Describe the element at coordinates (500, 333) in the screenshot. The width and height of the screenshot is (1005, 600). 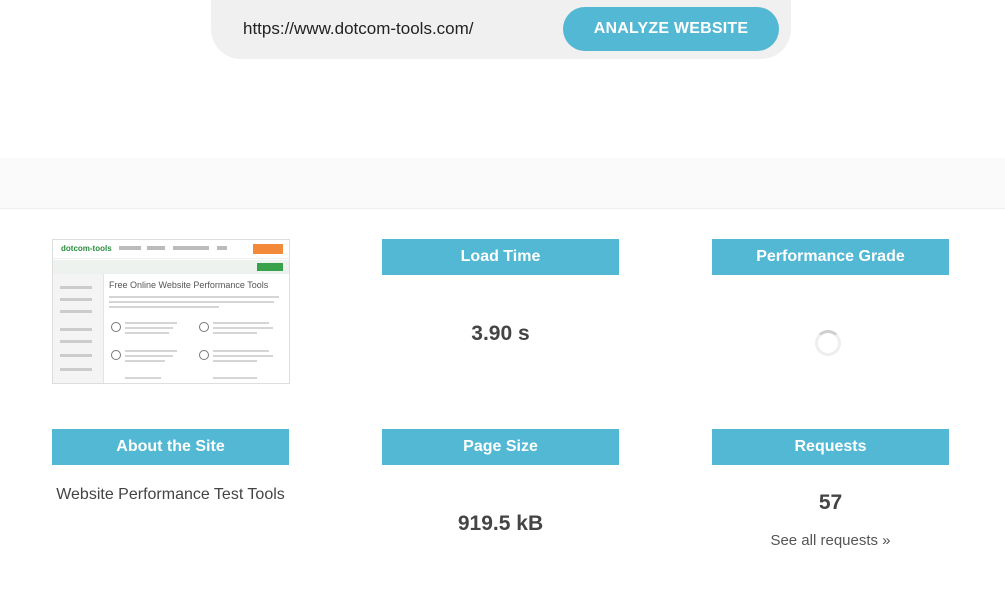
I see `load-time-value: 3.90 s` at that location.